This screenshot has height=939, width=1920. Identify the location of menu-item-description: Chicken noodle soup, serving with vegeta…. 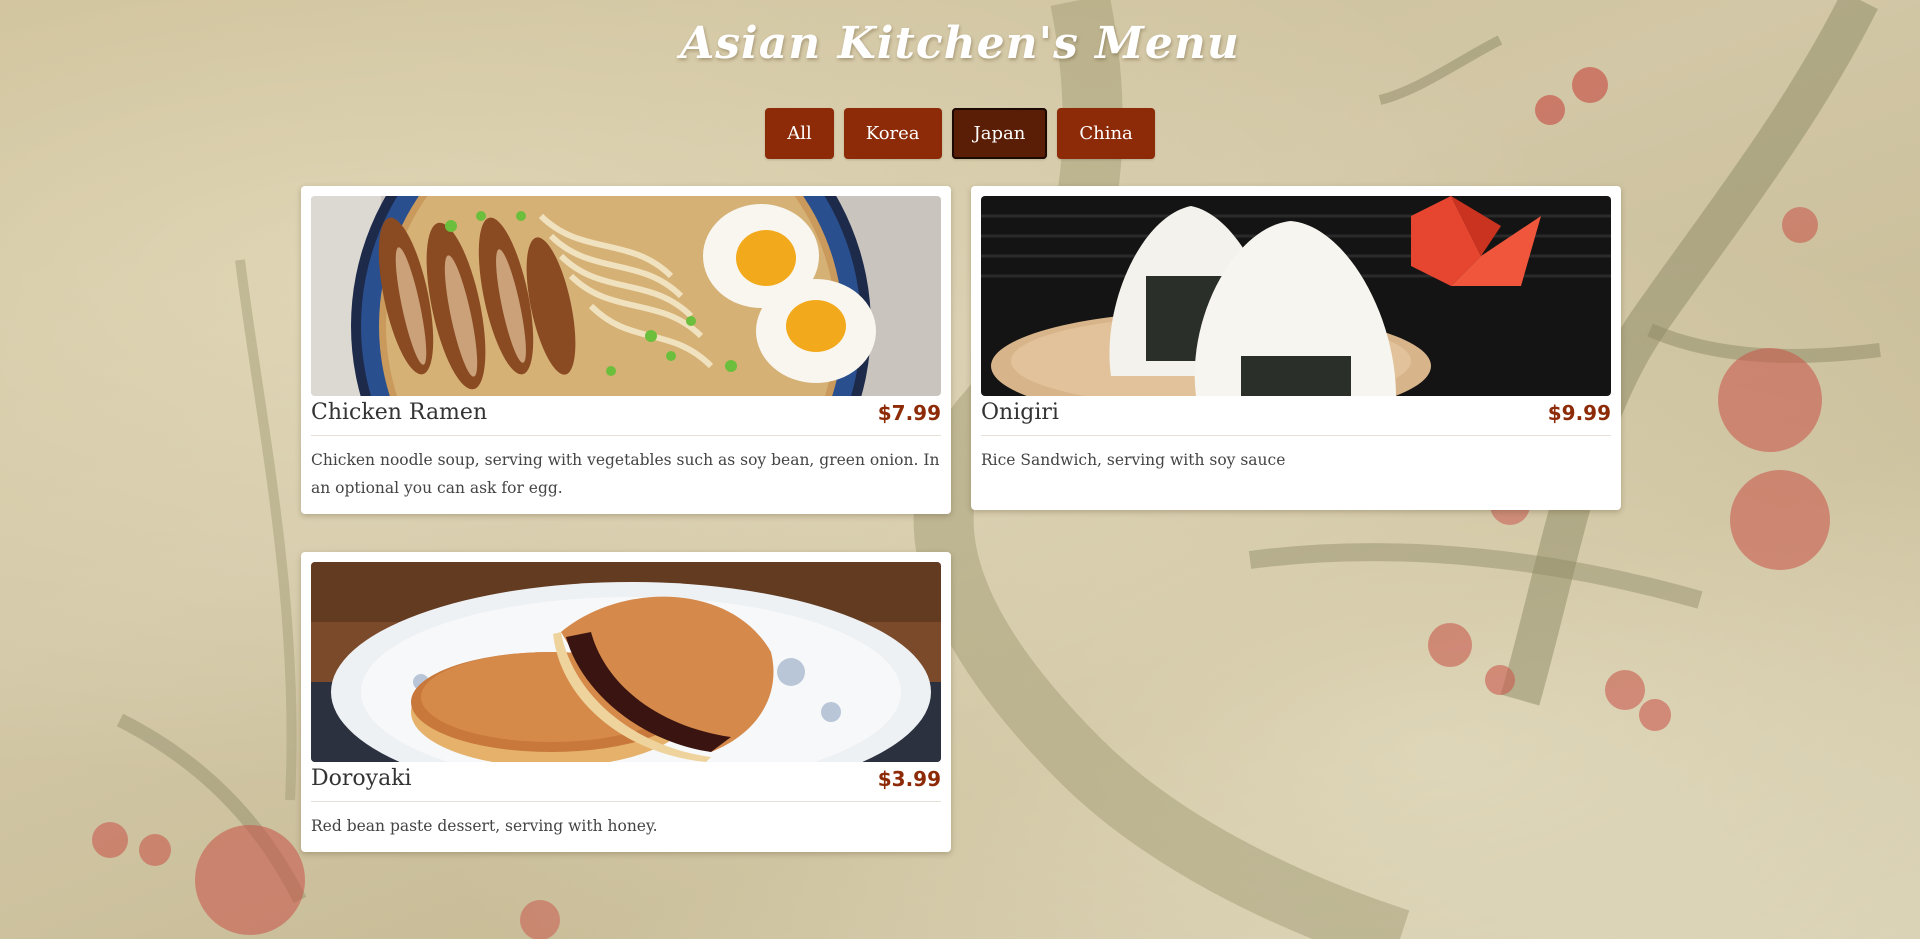
(625, 474).